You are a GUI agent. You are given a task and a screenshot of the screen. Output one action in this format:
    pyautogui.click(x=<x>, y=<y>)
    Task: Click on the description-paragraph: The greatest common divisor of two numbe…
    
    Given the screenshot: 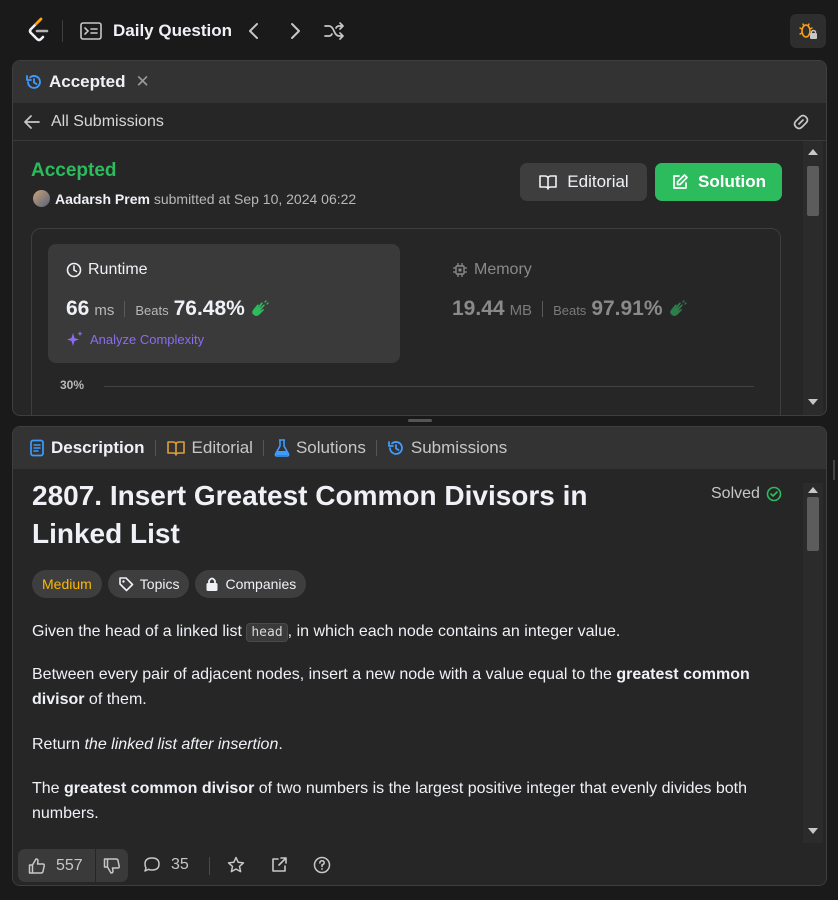 What is the action you would take?
    pyautogui.click(x=412, y=801)
    